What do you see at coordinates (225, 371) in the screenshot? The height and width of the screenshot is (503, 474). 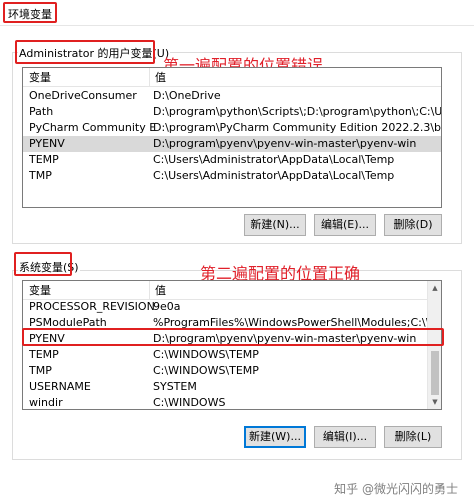 I see `table-row: TMP C:\WINDOWS\TEMP` at bounding box center [225, 371].